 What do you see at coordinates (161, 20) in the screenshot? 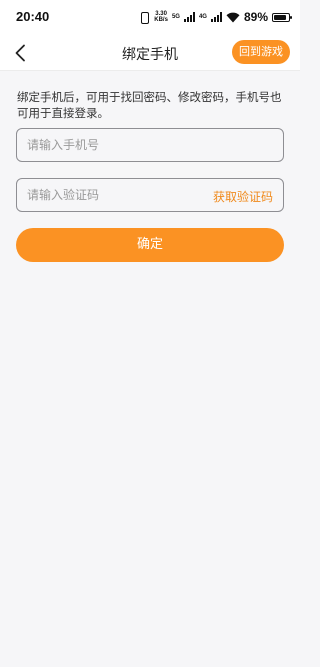
I see `network-speed-unit: KB/s` at bounding box center [161, 20].